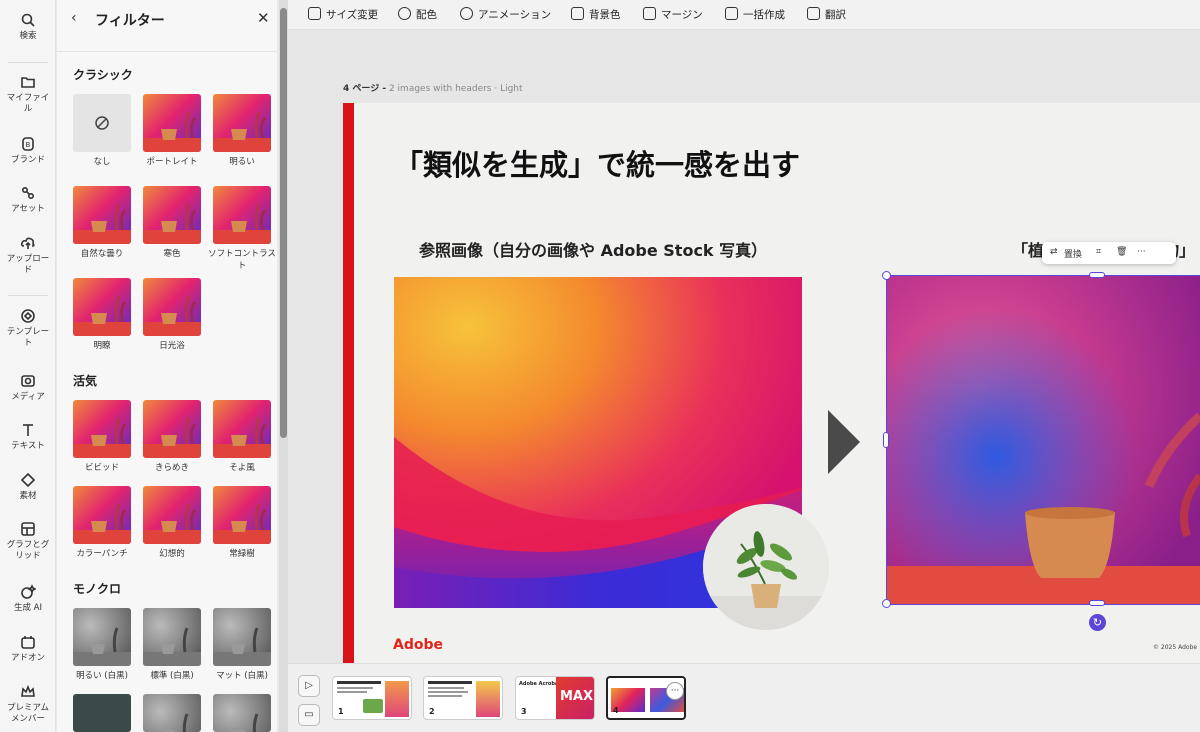 The width and height of the screenshot is (1200, 732). Describe the element at coordinates (28, 151) in the screenshot. I see `rail-item-brand: B ブランド` at that location.